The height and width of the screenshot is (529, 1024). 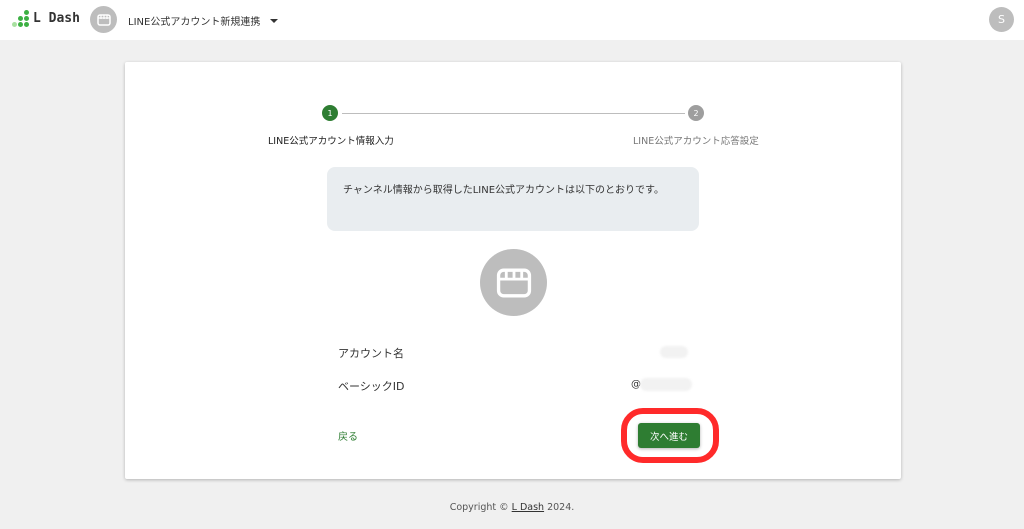 I want to click on stepper-connector, so click(x=513, y=113).